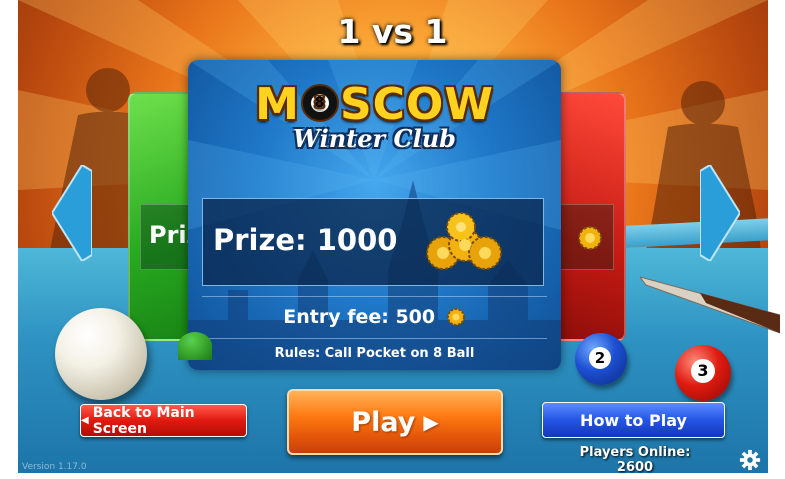  I want to click on ball-two: 2, so click(601, 359).